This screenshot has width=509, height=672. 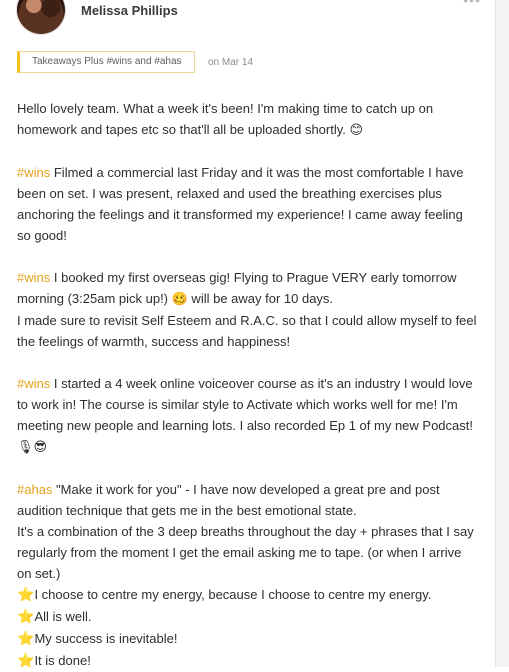 I want to click on affirmation-item: ⭐All is well., so click(x=54, y=617).